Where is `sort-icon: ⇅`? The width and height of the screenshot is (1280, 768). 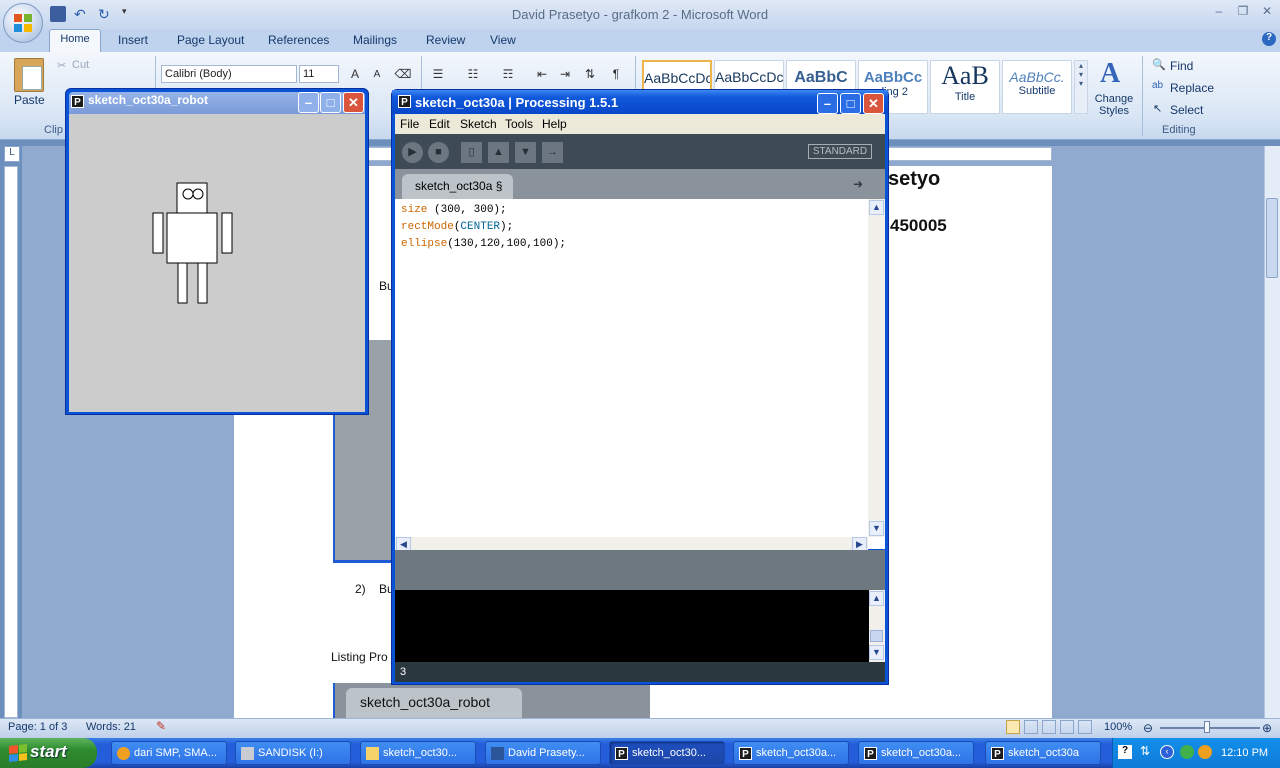 sort-icon: ⇅ is located at coordinates (590, 74).